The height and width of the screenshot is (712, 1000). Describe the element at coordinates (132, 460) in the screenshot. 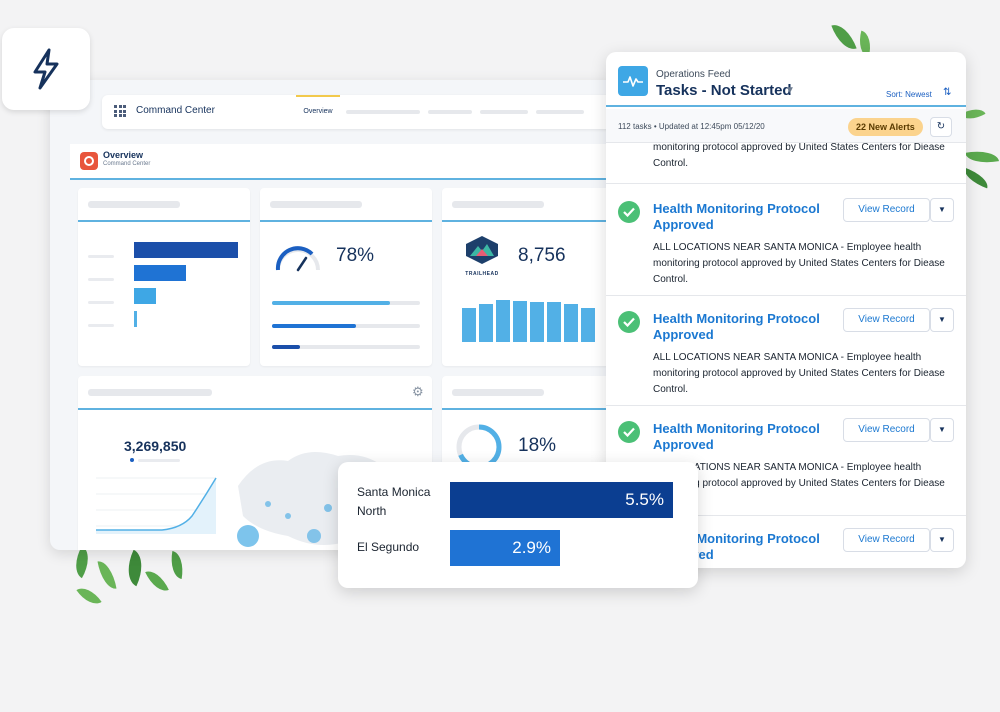

I see `legend-dot` at that location.